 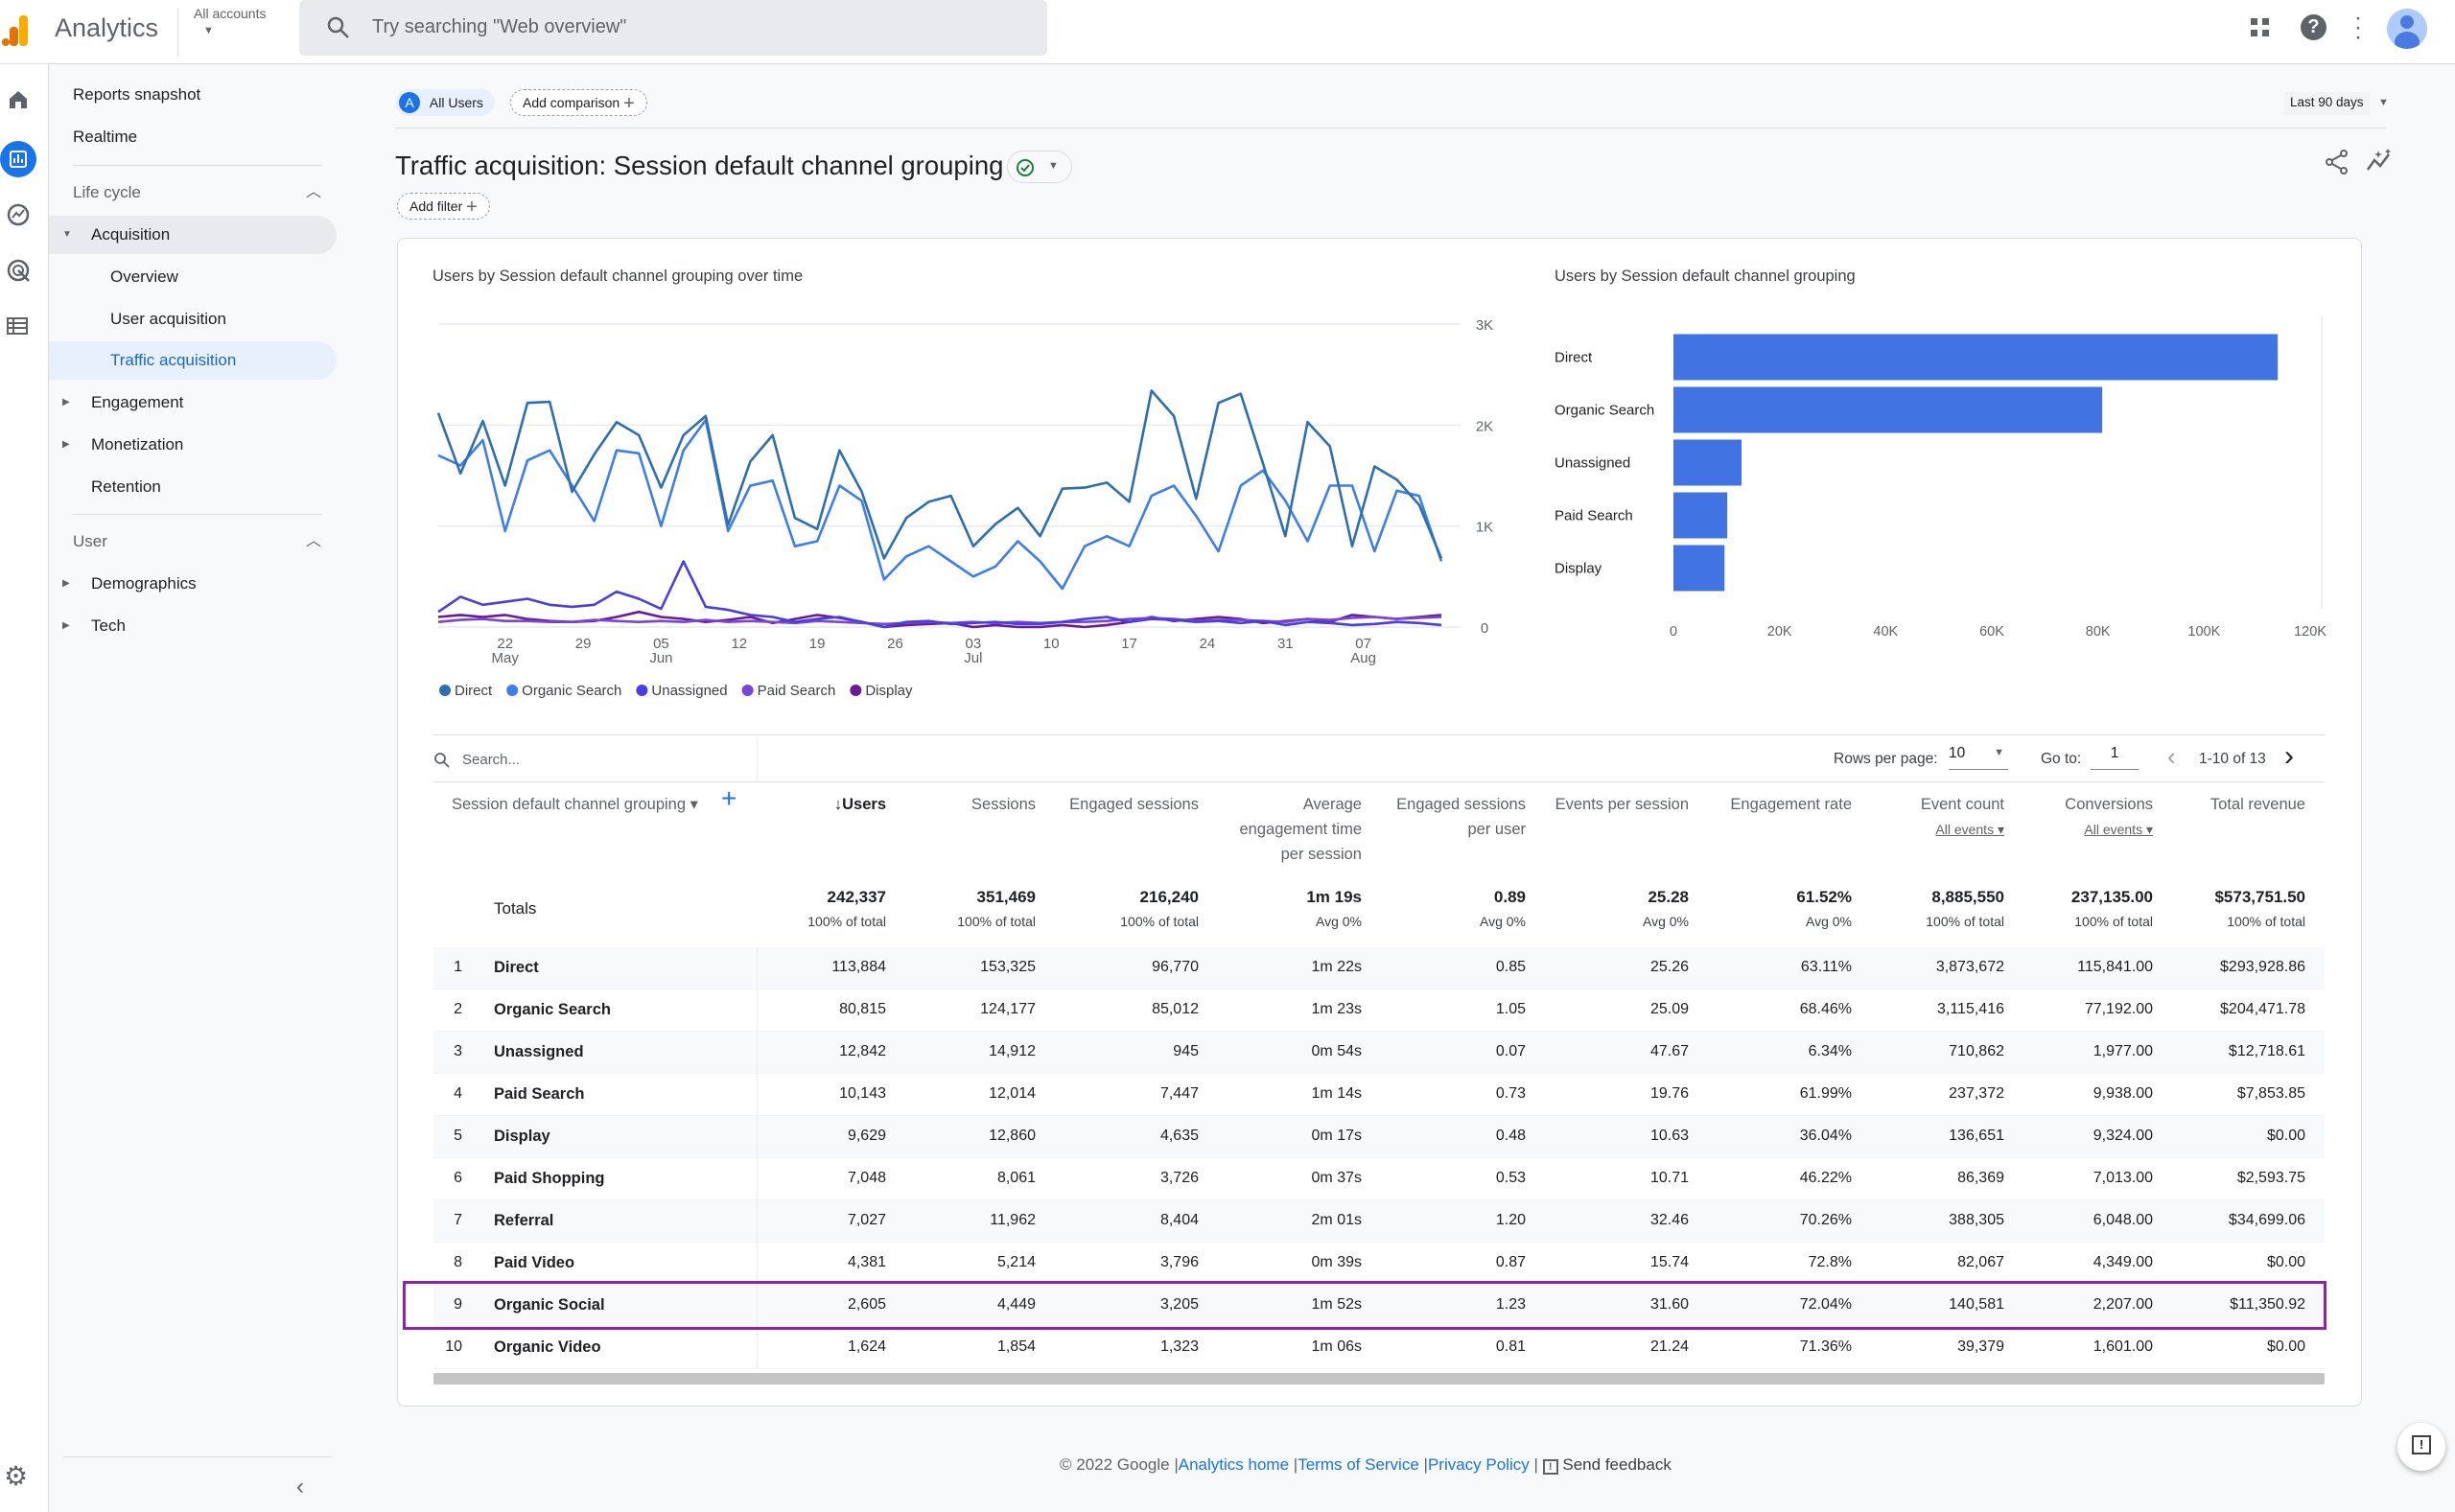 What do you see at coordinates (18, 214) in the screenshot?
I see `explore-icon` at bounding box center [18, 214].